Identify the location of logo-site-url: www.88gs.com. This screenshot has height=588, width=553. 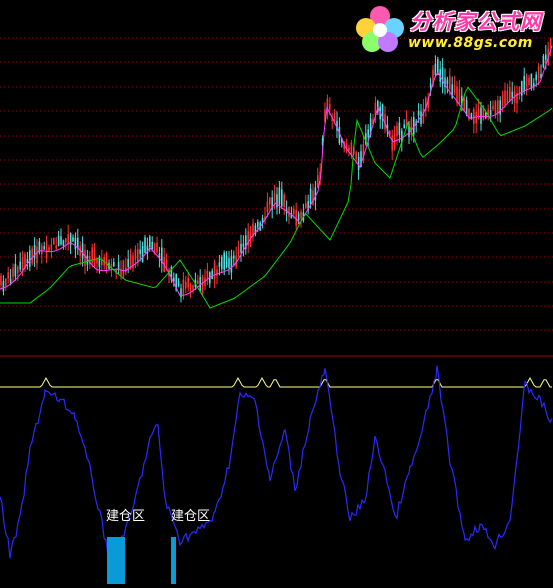
(470, 43).